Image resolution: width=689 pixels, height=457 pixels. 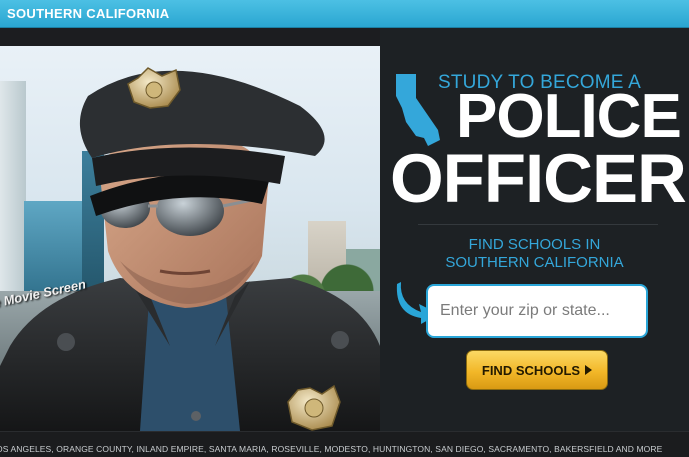 What do you see at coordinates (418, 110) in the screenshot?
I see `california-state-icon` at bounding box center [418, 110].